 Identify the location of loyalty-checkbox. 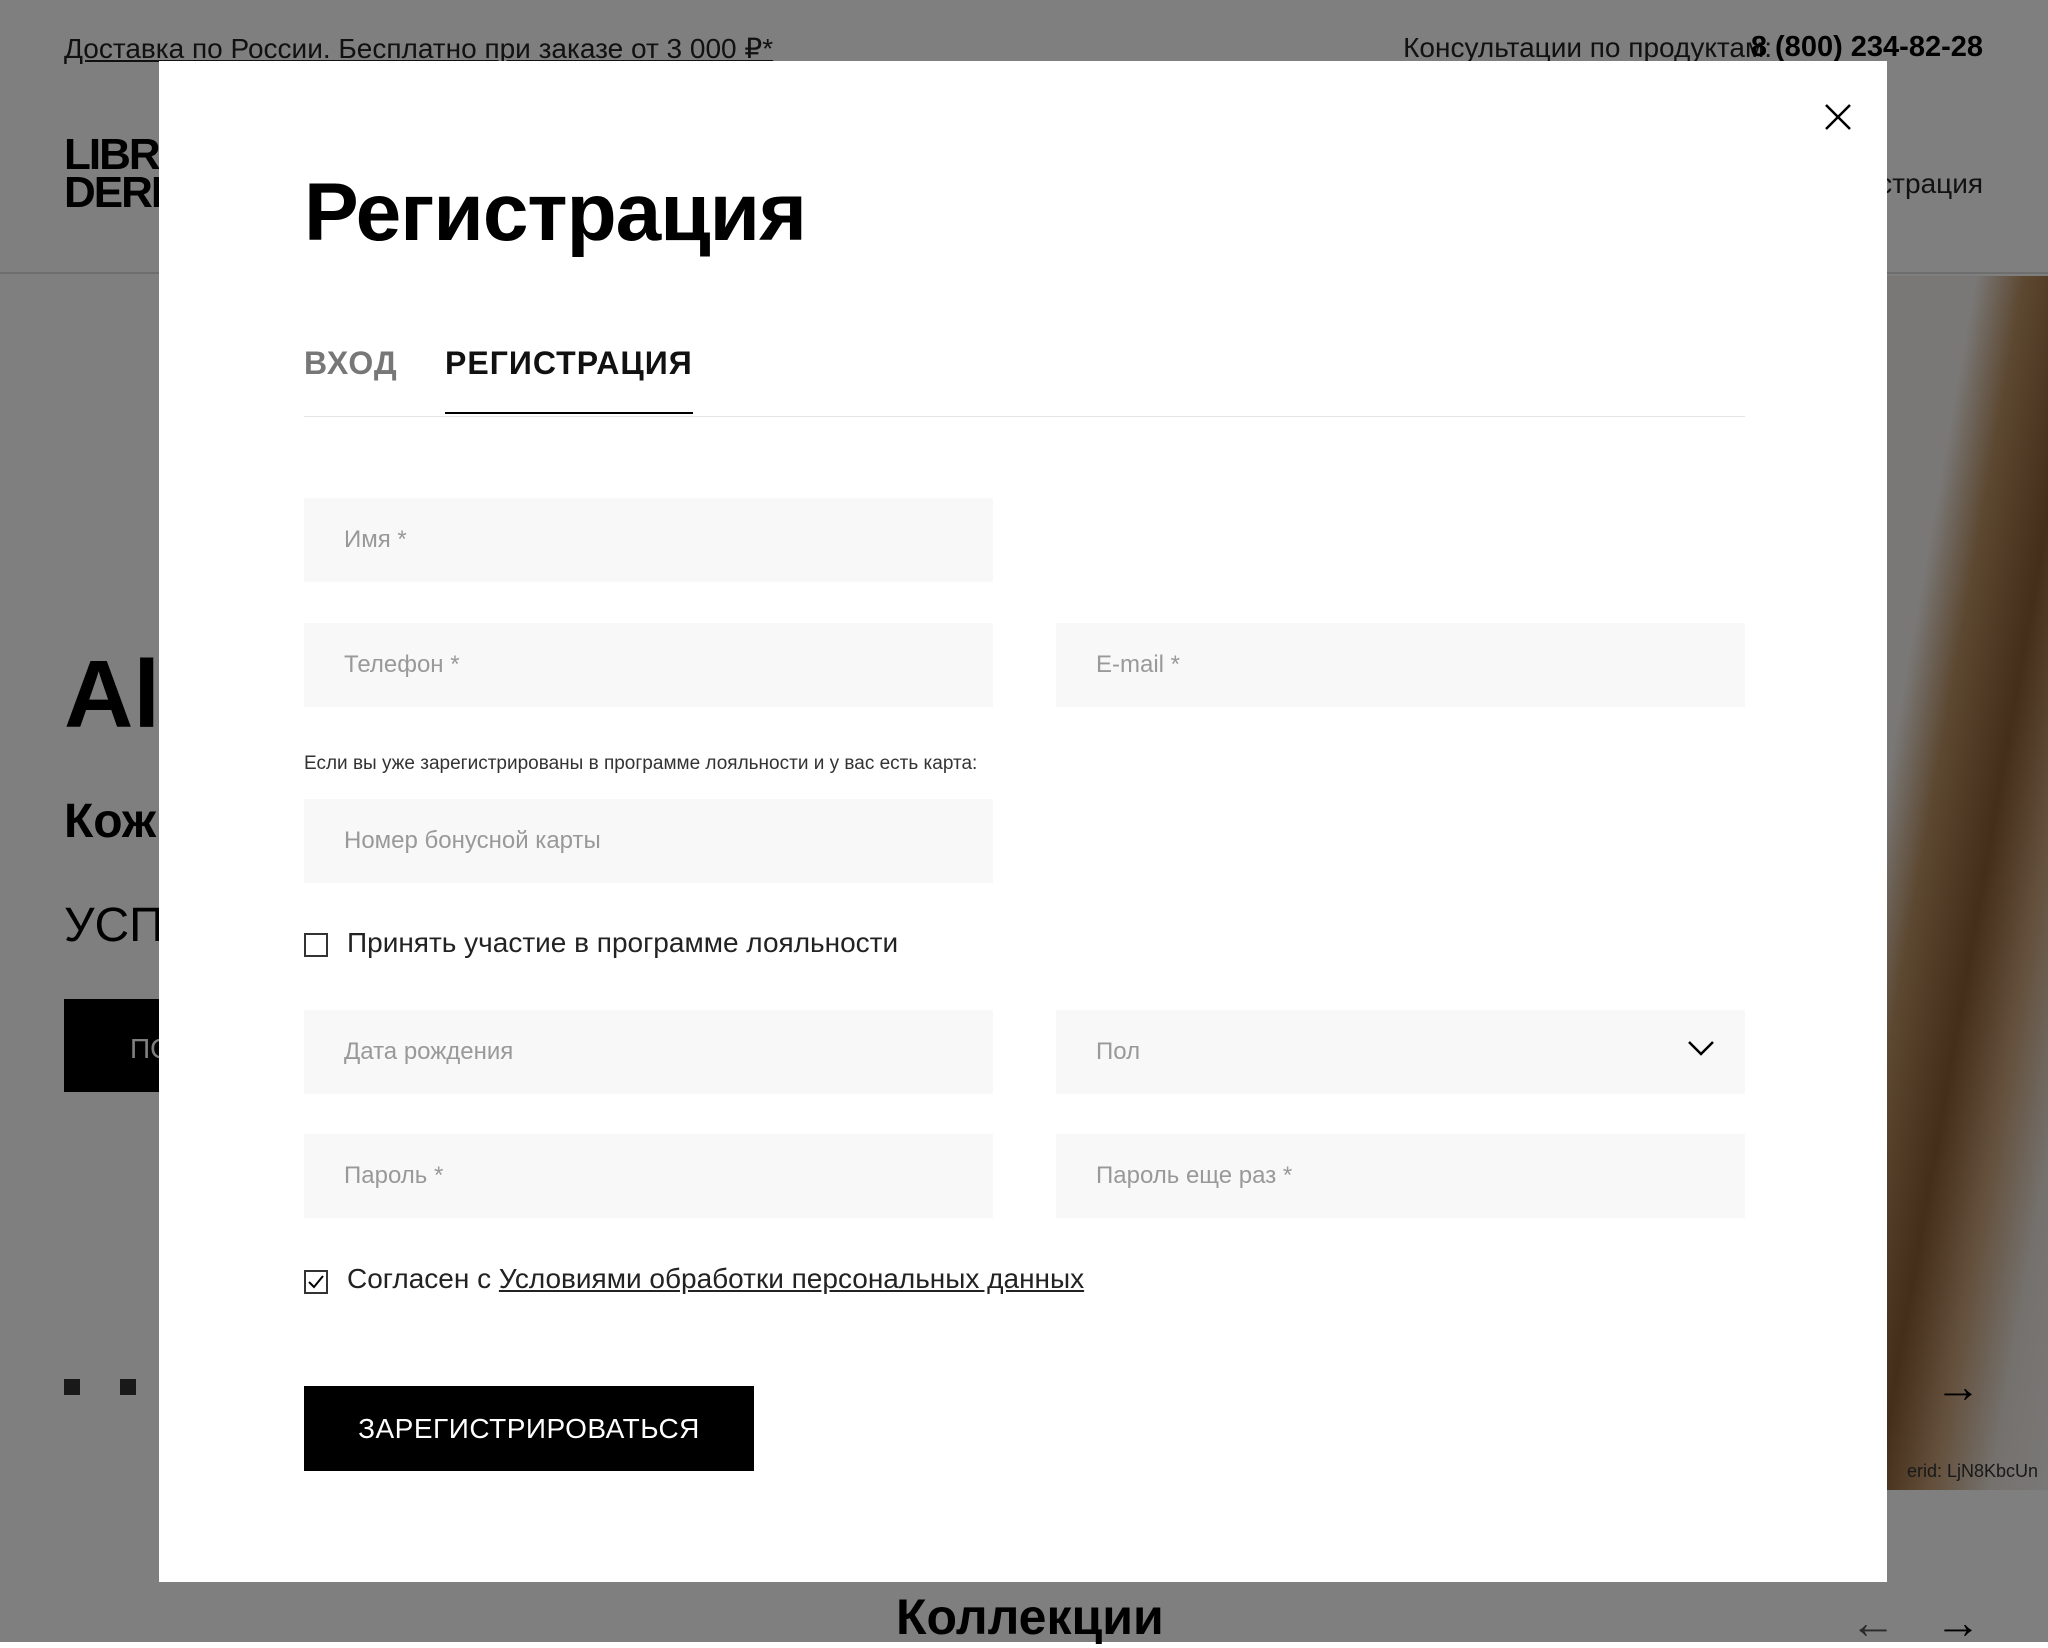
(316, 945).